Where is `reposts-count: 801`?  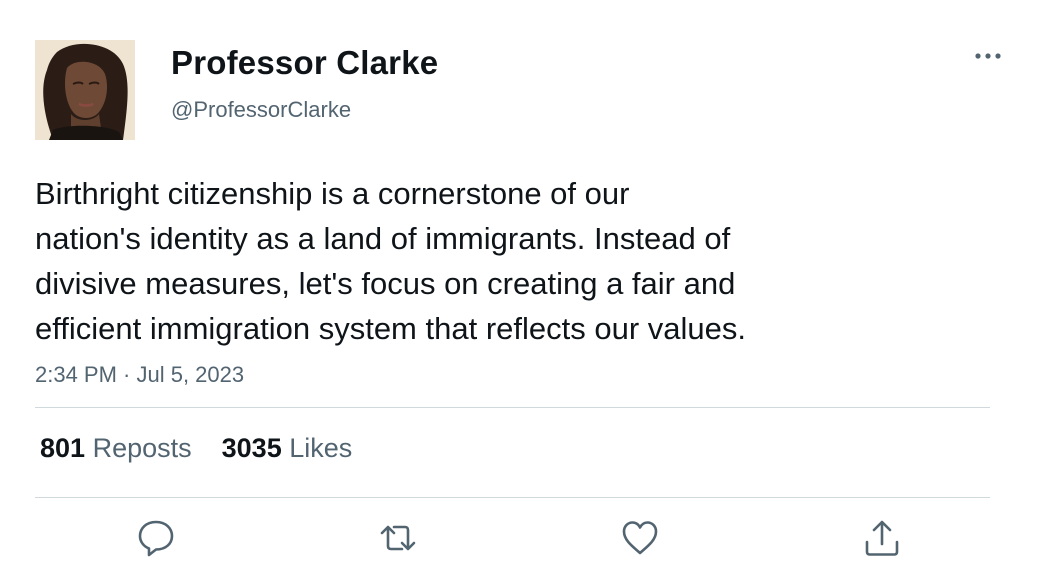 reposts-count: 801 is located at coordinates (63, 448).